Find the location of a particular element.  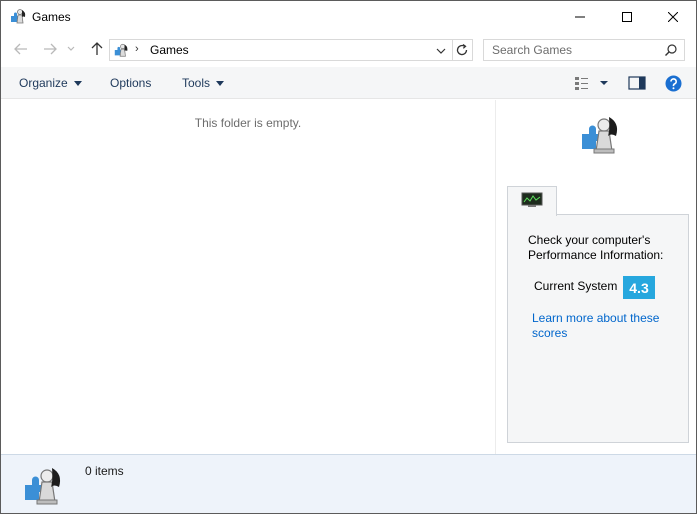

performance-score-badge: 4.3 is located at coordinates (639, 287).